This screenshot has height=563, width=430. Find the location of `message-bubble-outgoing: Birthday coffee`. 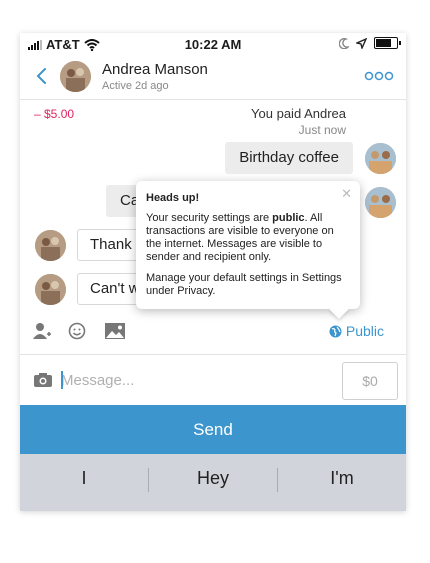

message-bubble-outgoing: Birthday coffee is located at coordinates (289, 158).